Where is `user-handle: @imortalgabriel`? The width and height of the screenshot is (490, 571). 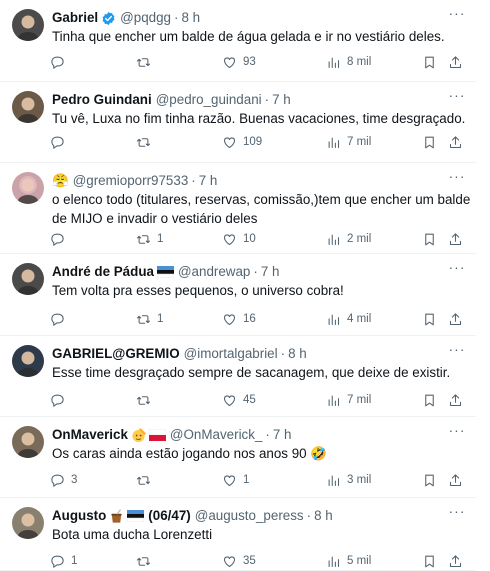
user-handle: @imortalgabriel is located at coordinates (231, 354).